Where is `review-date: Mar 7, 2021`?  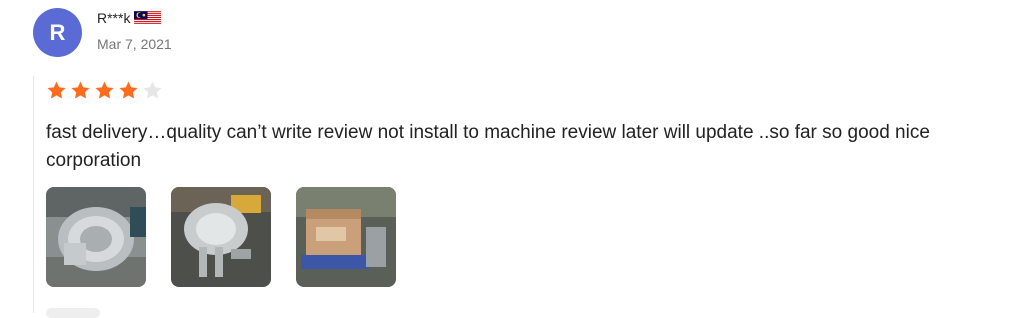 review-date: Mar 7, 2021 is located at coordinates (134, 44).